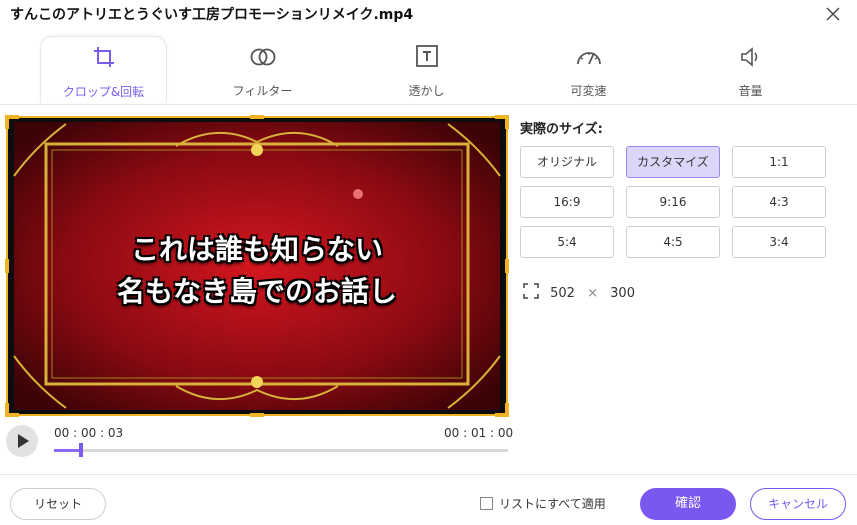  I want to click on seek-bar-progress, so click(68, 450).